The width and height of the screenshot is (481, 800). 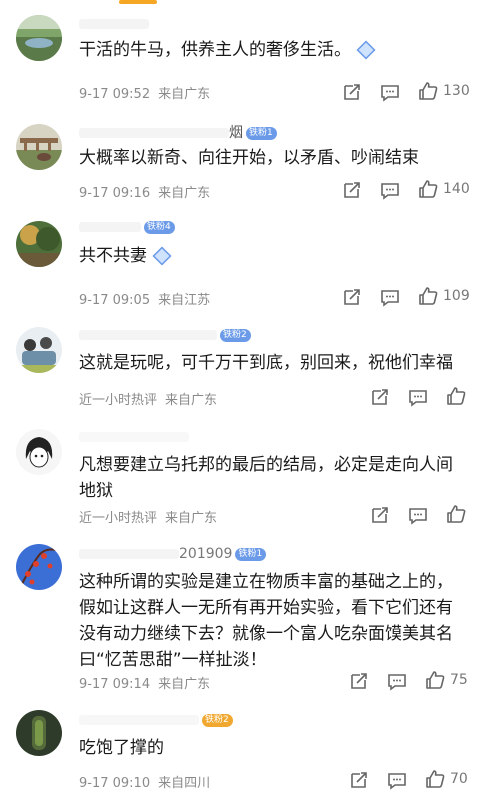 I want to click on comment-item: 凡想要建立乌托邦的最后的结局，必定是走向人间地狱 近一小时热评 来自广东, so click(x=240, y=472).